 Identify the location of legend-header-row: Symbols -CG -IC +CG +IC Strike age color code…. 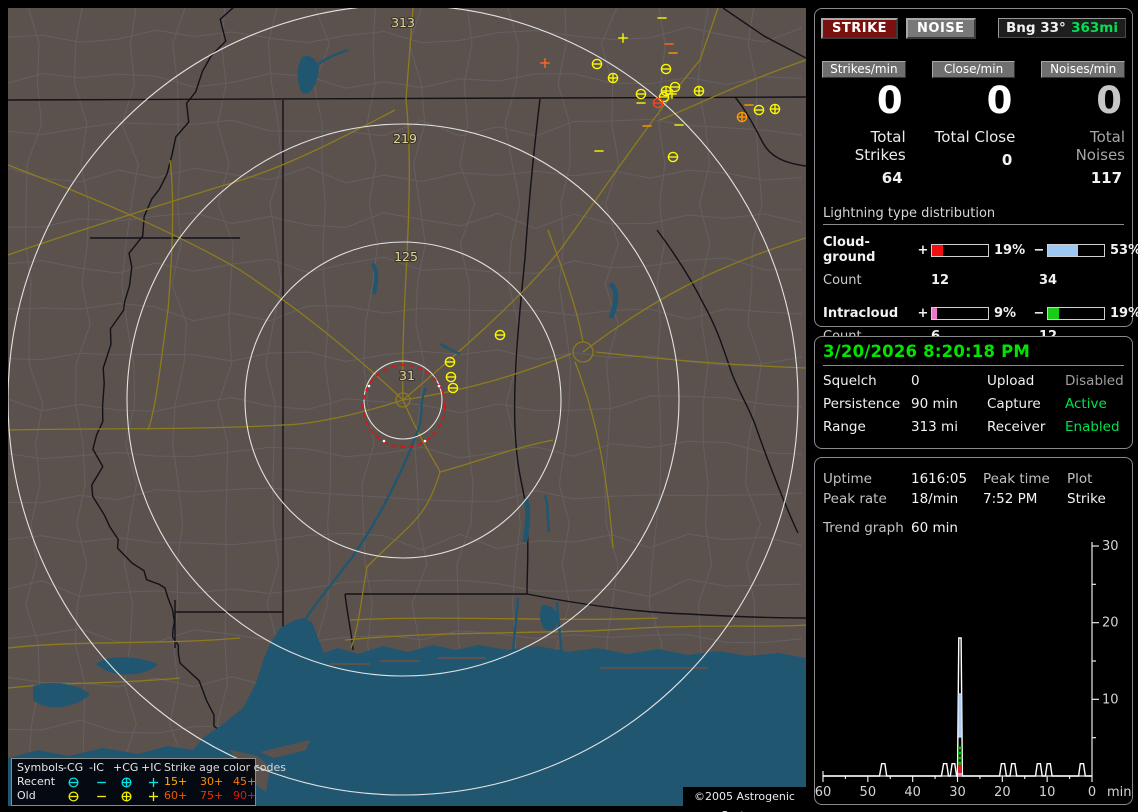
(149, 768).